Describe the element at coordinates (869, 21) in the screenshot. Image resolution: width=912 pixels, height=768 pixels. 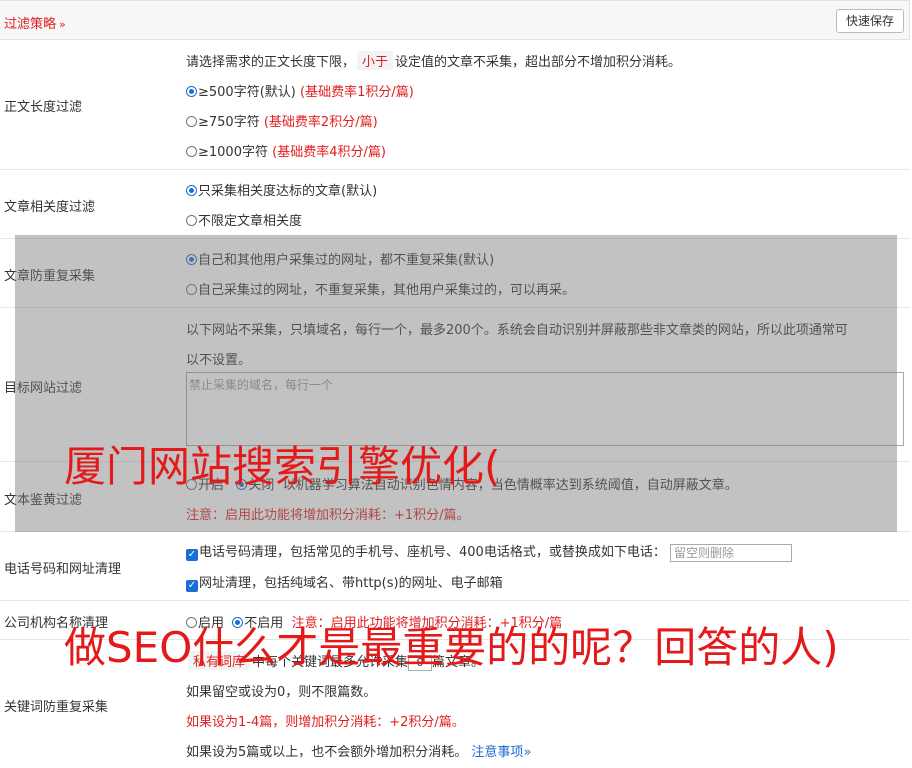
I see `quick-save-button: 快速保存` at that location.